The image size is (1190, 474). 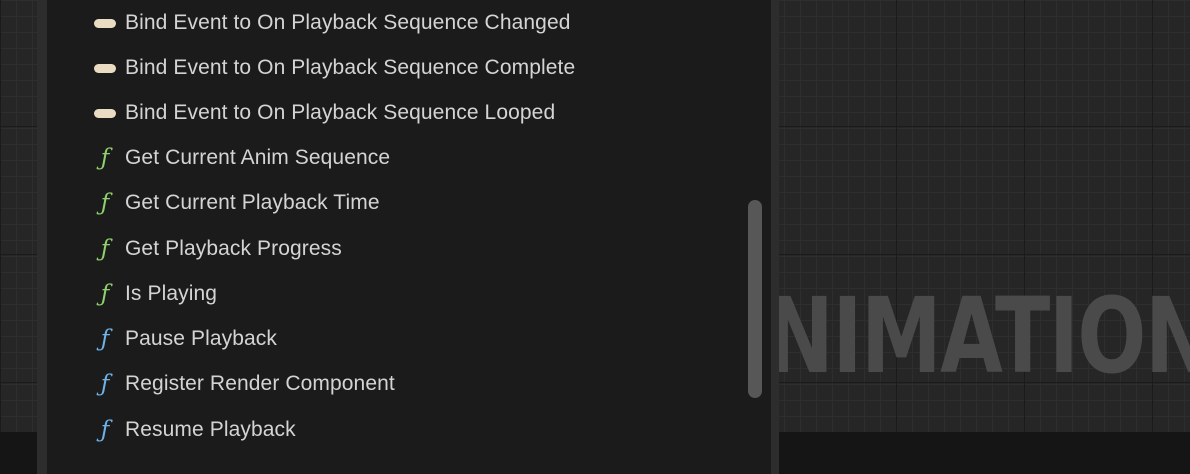 I want to click on menu-item: ƒ Register Render Component, so click(x=244, y=384).